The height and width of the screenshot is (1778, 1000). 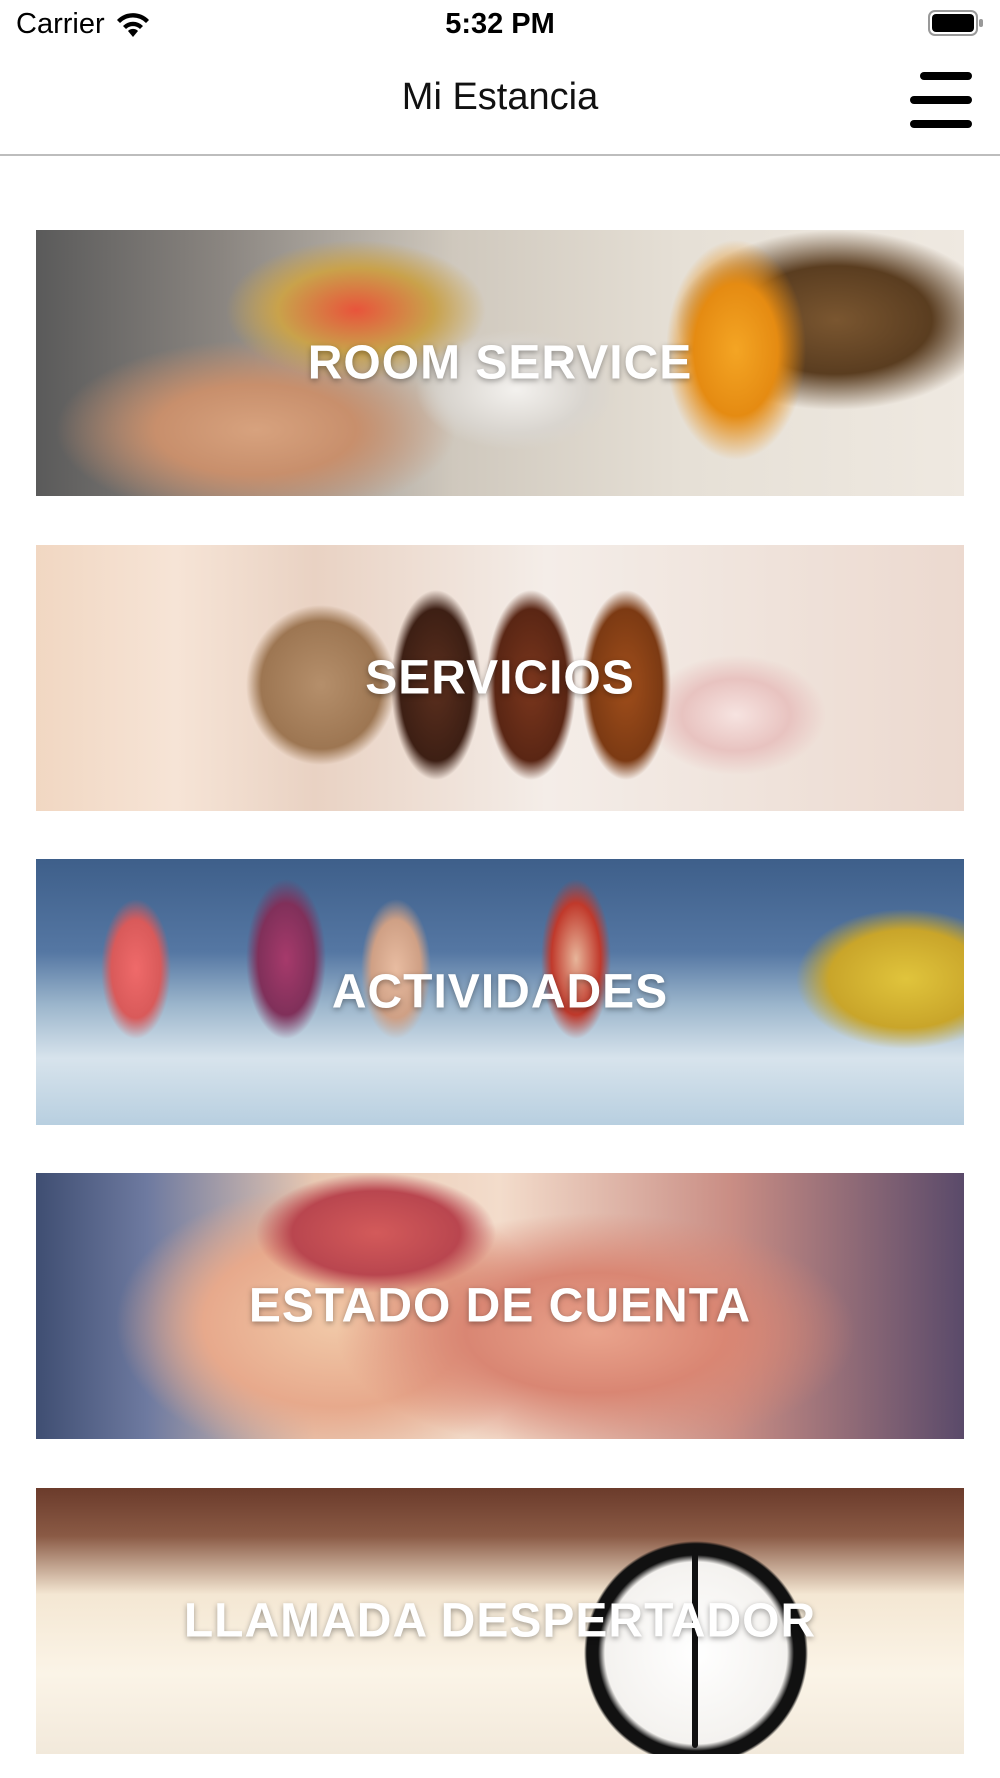 I want to click on estado-de-cuenta-card: ESTADO DE CUENTA, so click(x=500, y=1306).